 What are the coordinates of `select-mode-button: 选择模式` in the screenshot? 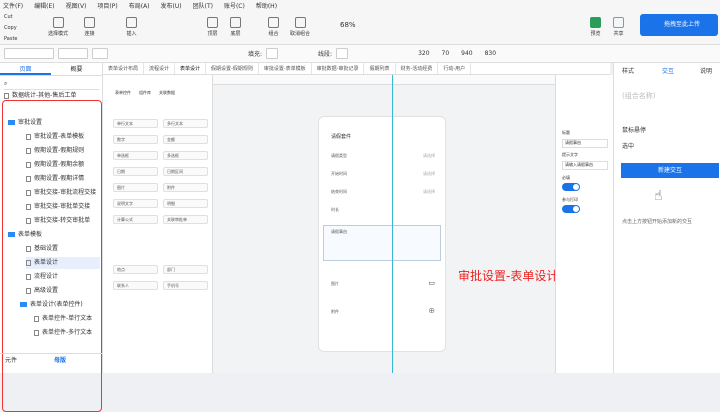 It's located at (58, 27).